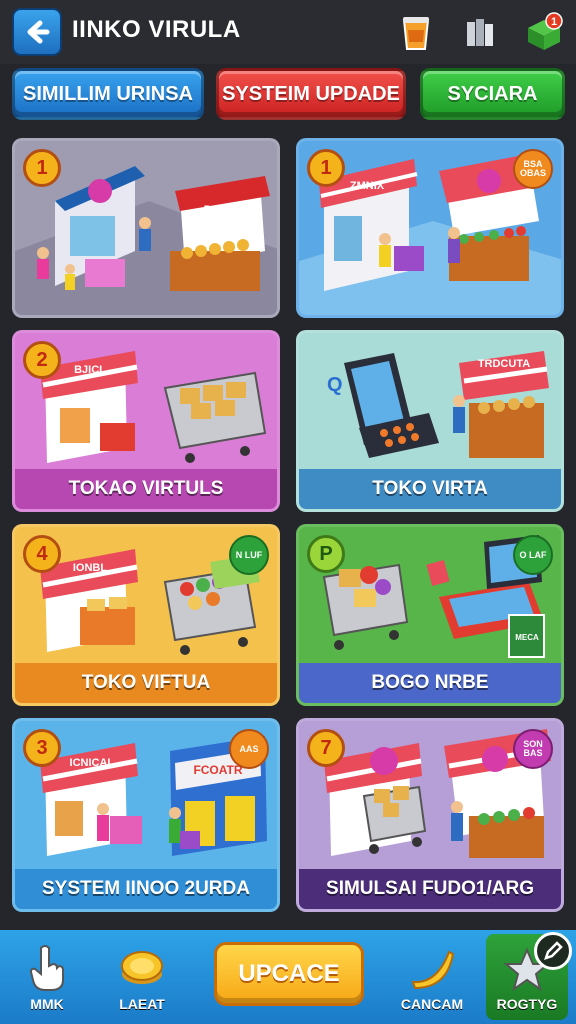 The width and height of the screenshot is (576, 1024). Describe the element at coordinates (146, 615) in the screenshot. I see `store-card-5: IONBL 4 N LUF TOKO VIFTUA` at that location.